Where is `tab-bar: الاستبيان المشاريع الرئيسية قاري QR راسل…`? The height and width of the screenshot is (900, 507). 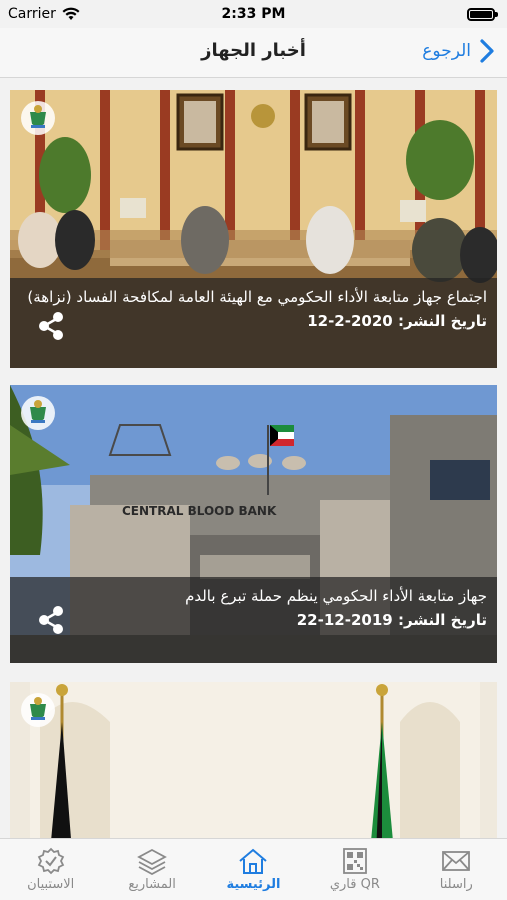 tab-bar: الاستبيان المشاريع الرئيسية قاري QR راسل… is located at coordinates (253, 869).